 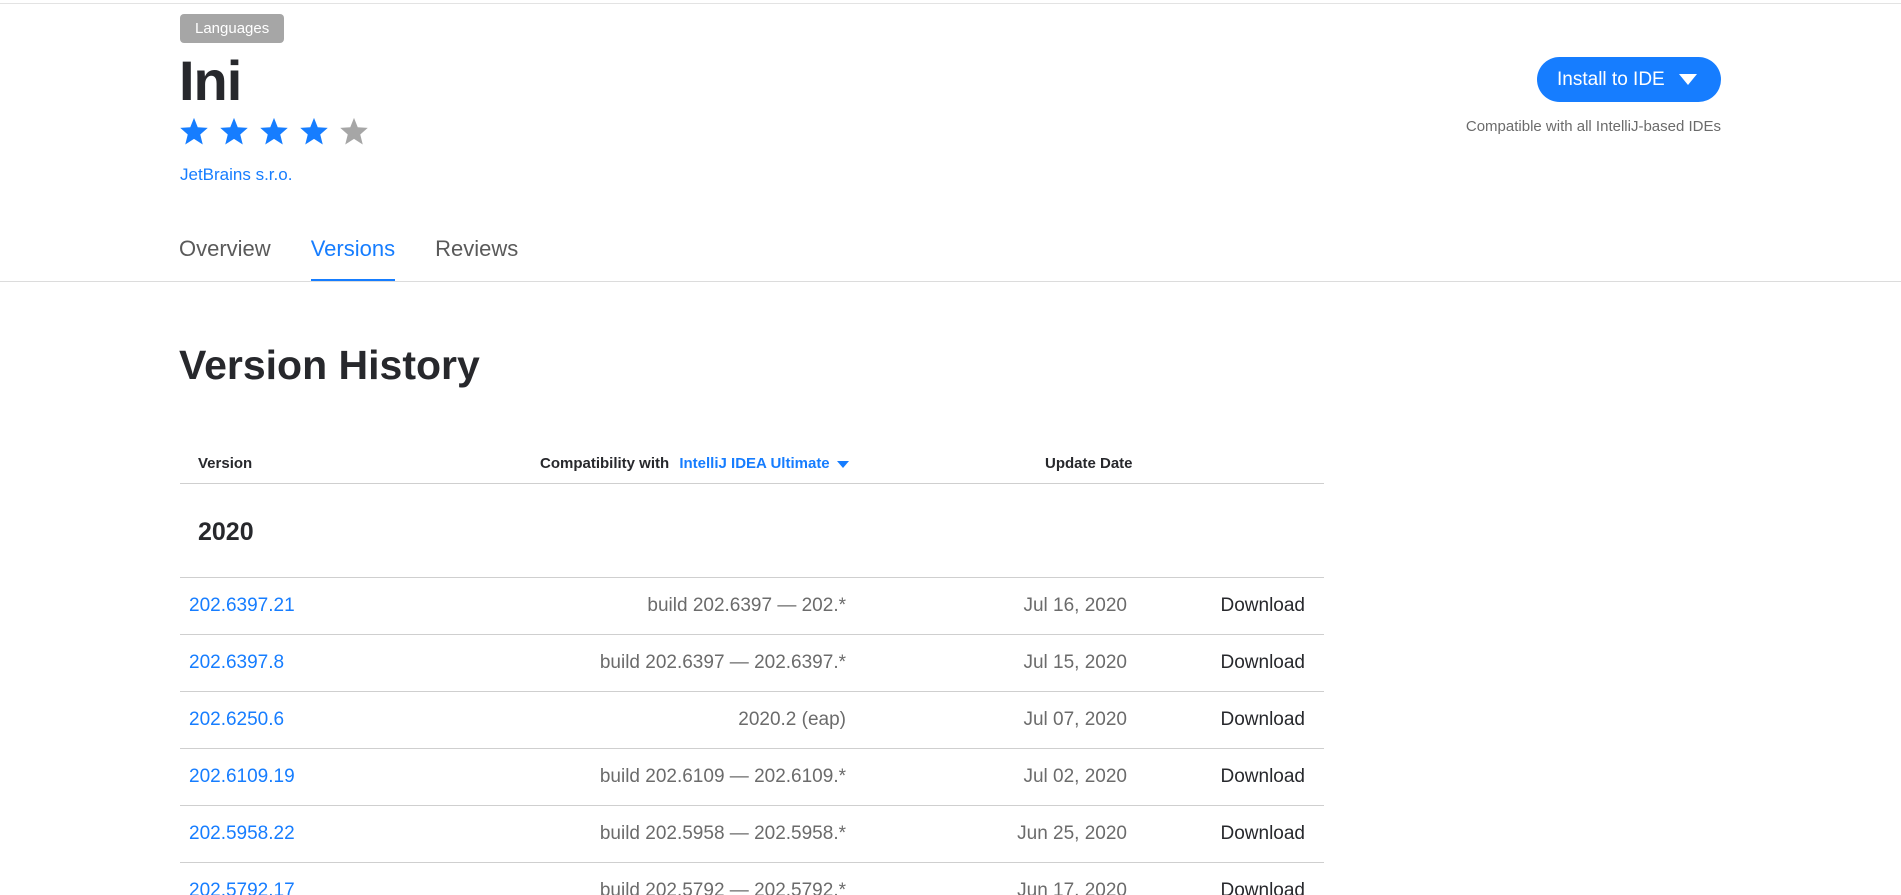 I want to click on vendor-link: JetBrains s.r.o., so click(x=236, y=175).